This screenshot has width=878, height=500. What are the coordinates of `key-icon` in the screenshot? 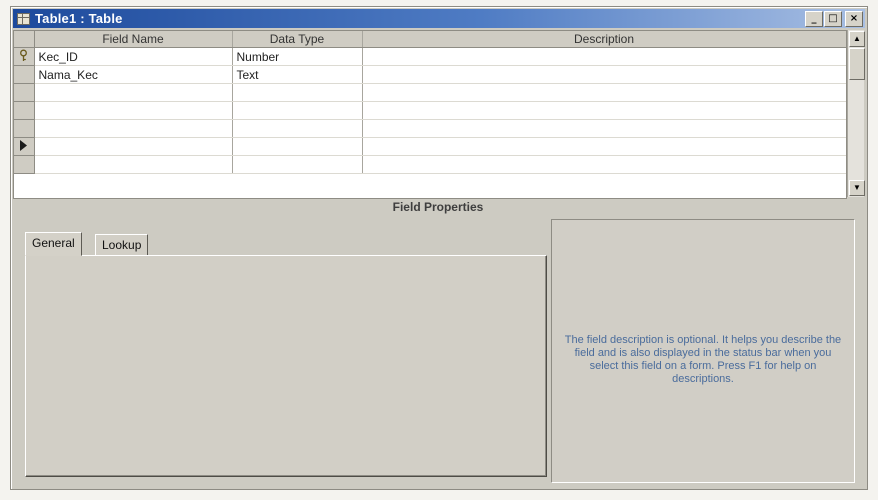 It's located at (24, 55).